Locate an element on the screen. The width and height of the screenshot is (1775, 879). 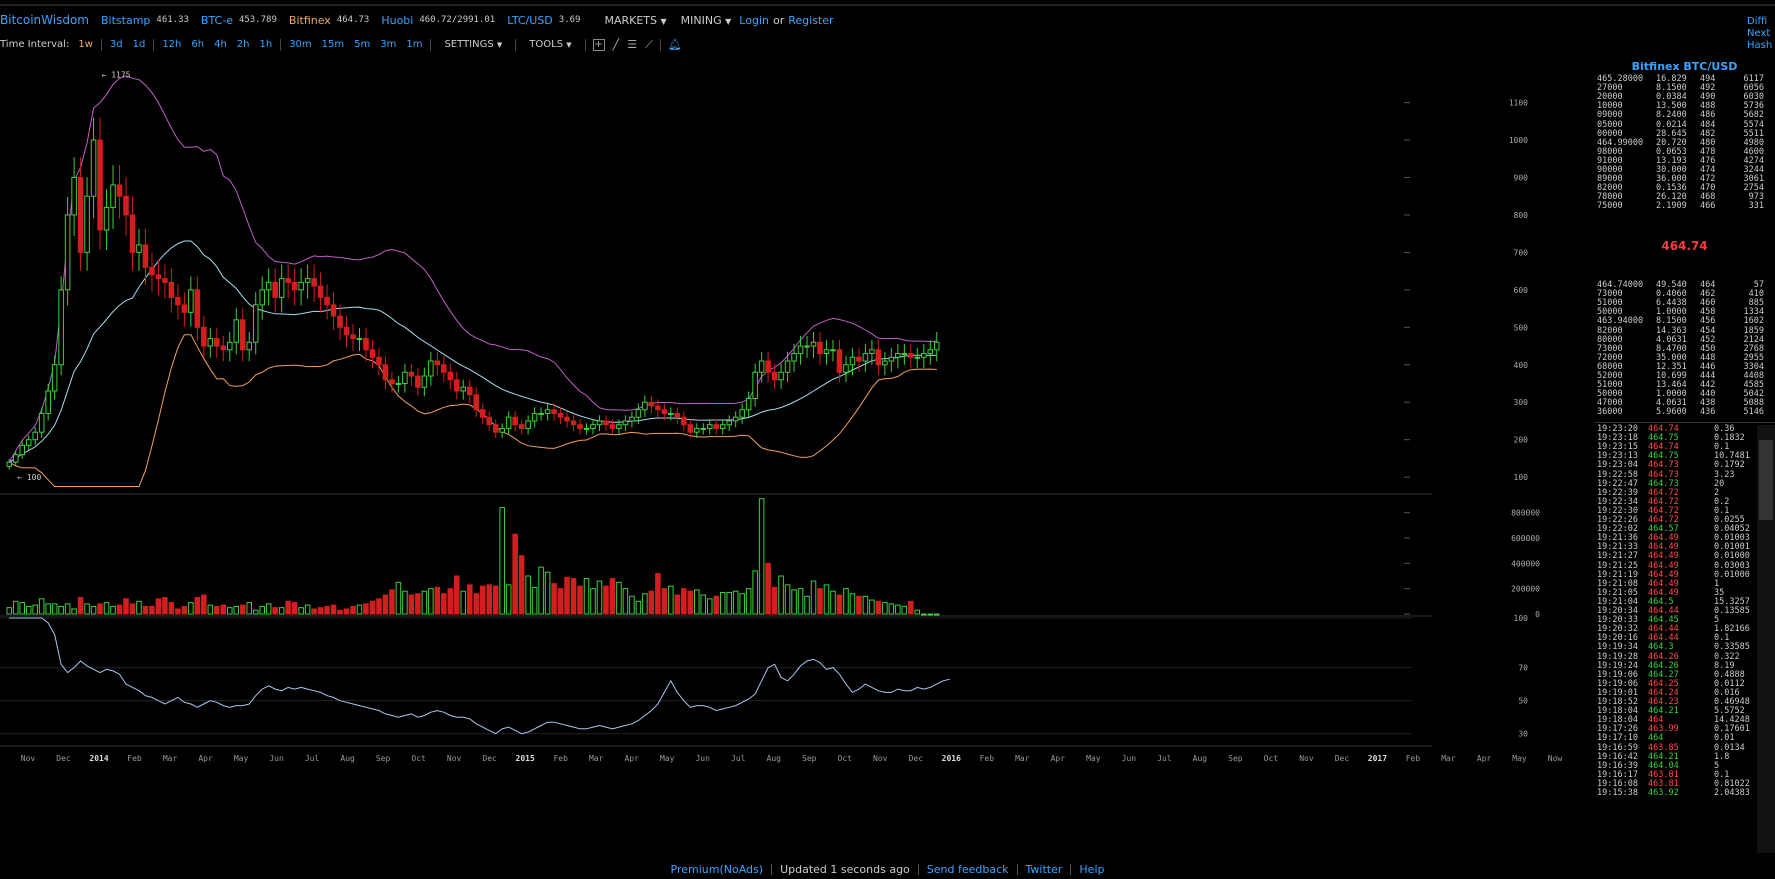
interval-1d: 1d is located at coordinates (139, 44).